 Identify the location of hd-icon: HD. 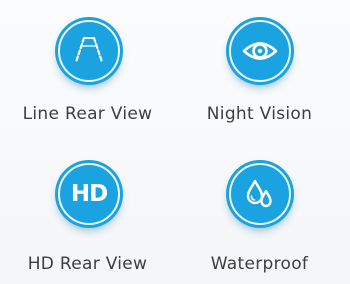
(89, 194).